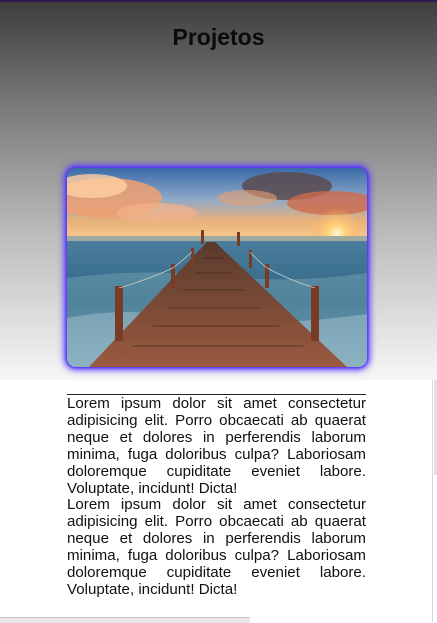 The height and width of the screenshot is (623, 437). I want to click on page-edge-line, so click(432, 501).